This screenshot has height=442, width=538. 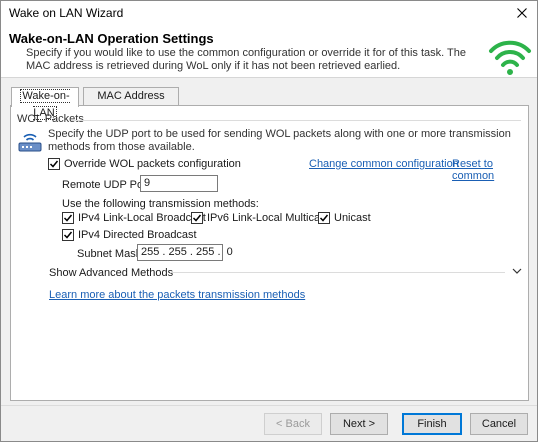 What do you see at coordinates (152, 164) in the screenshot?
I see `checkbox-label: Override WOL packets configuration` at bounding box center [152, 164].